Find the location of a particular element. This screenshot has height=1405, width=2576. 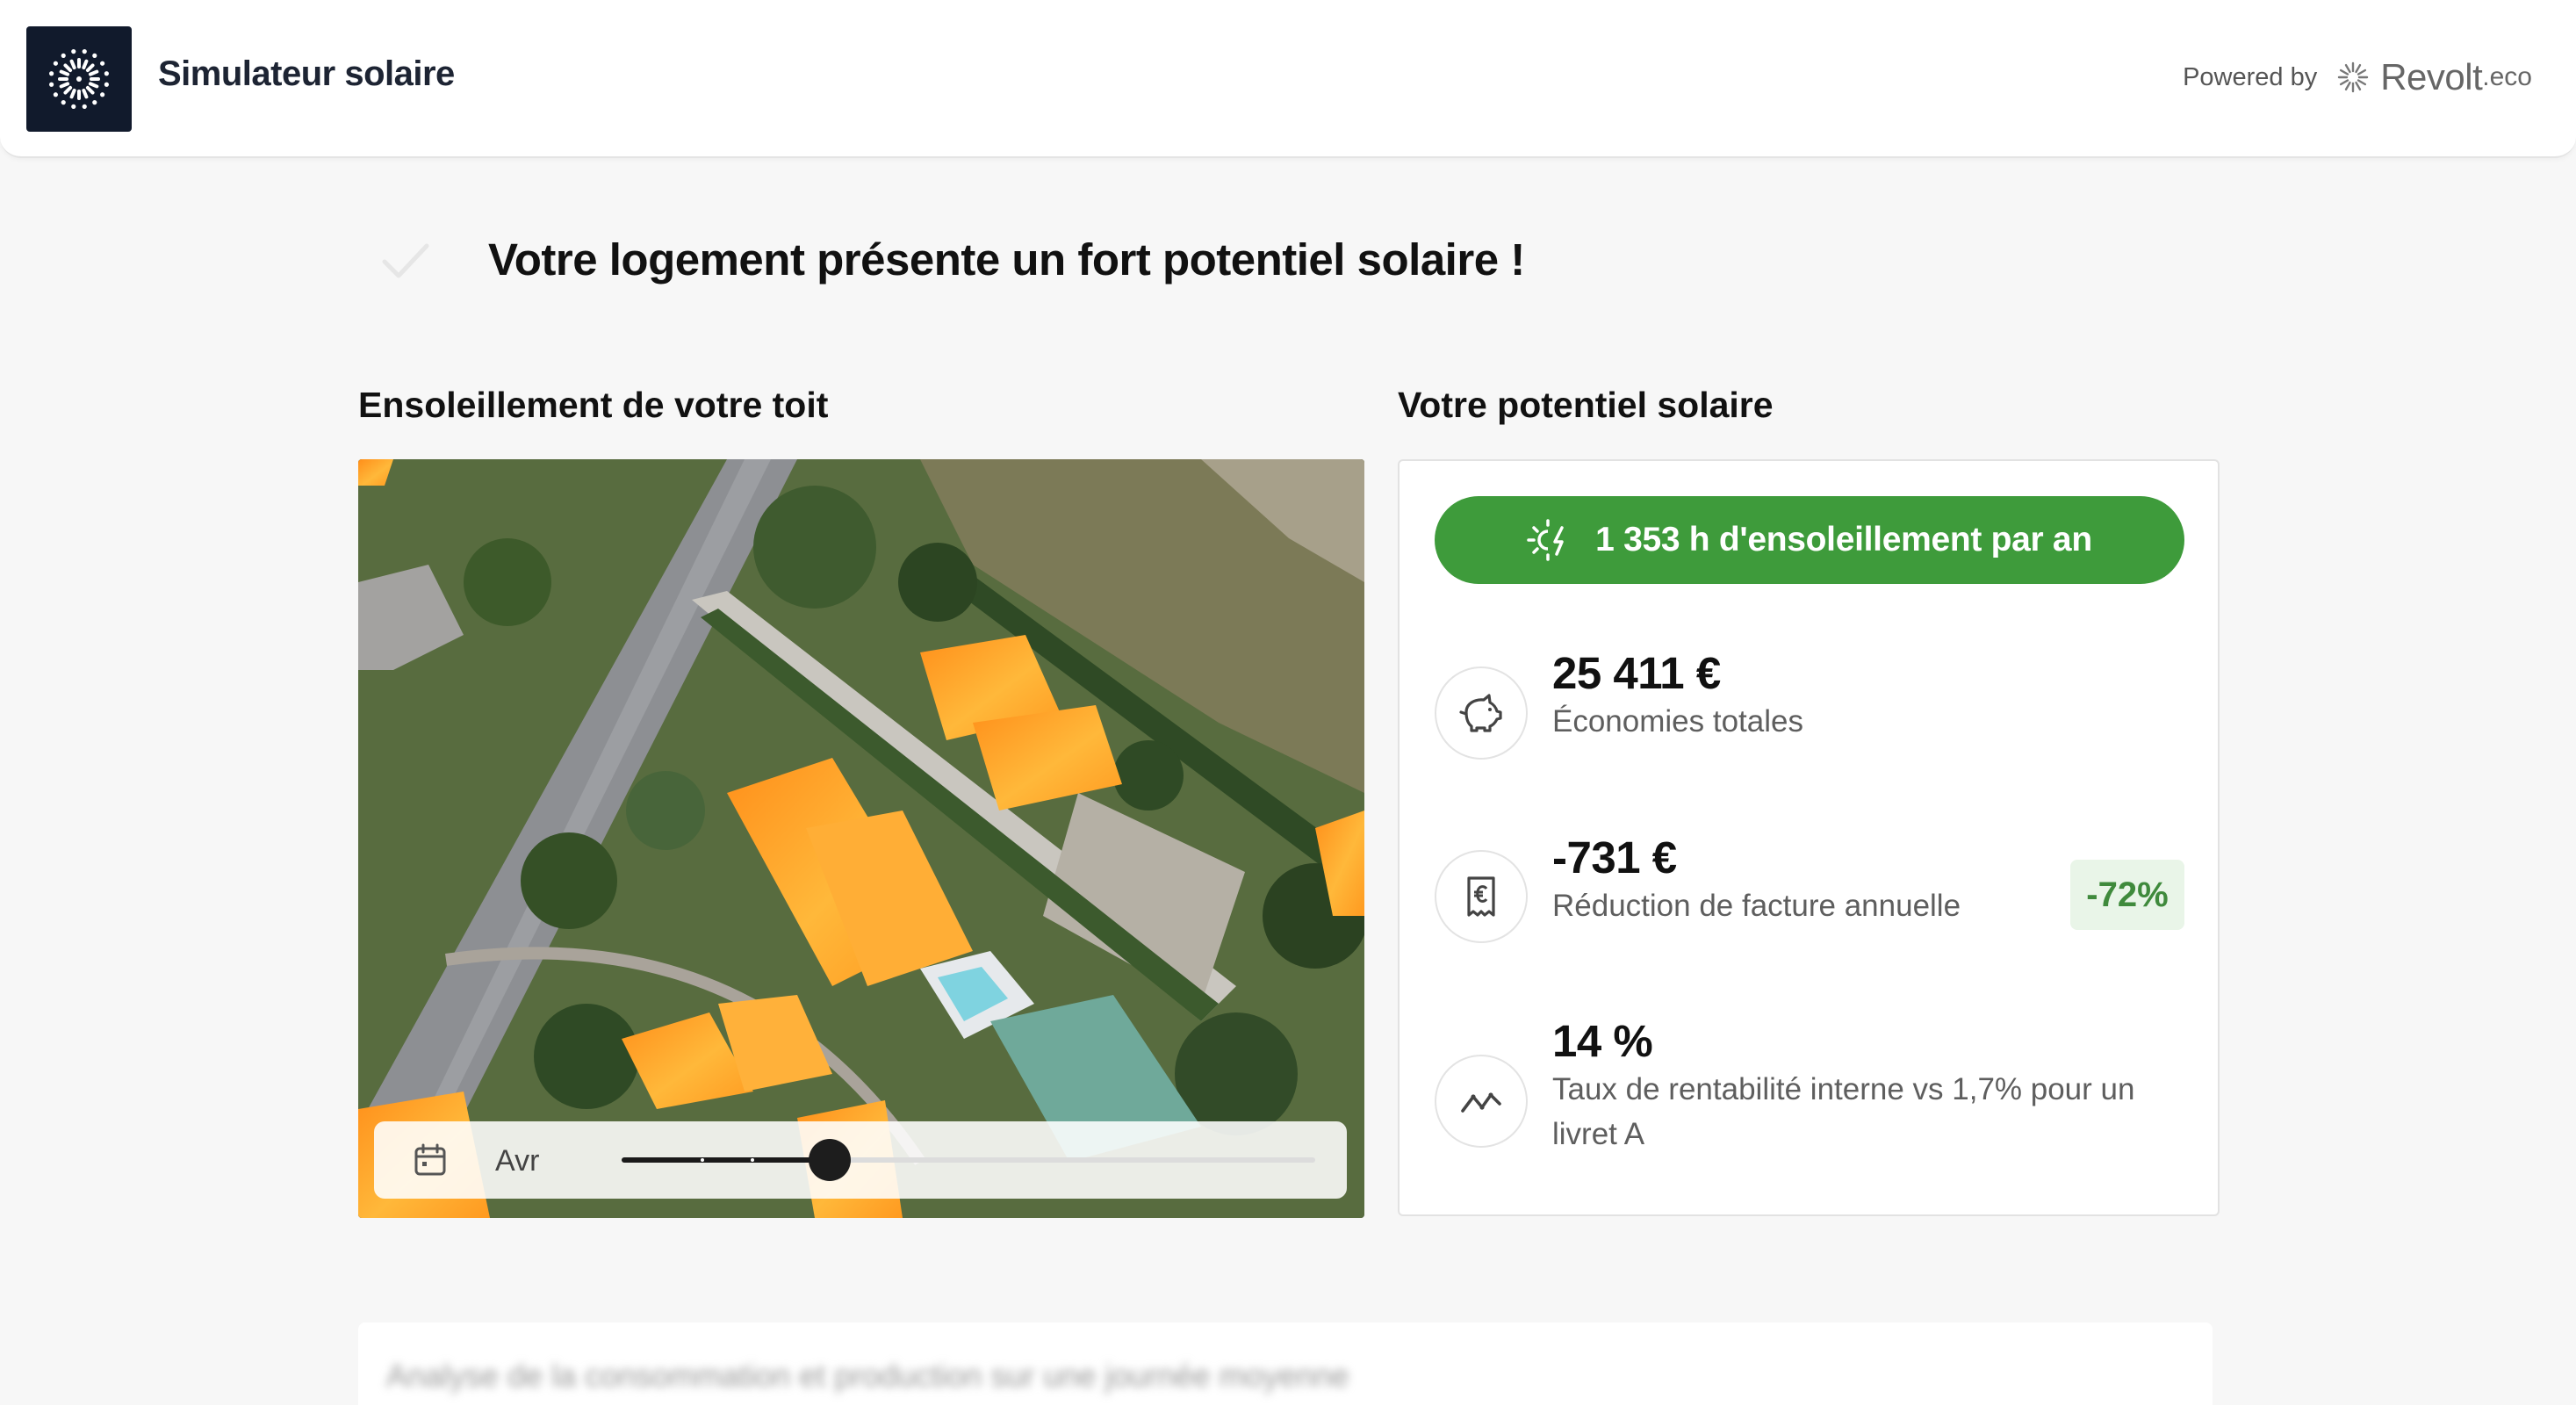

calendar-icon is located at coordinates (430, 1160).